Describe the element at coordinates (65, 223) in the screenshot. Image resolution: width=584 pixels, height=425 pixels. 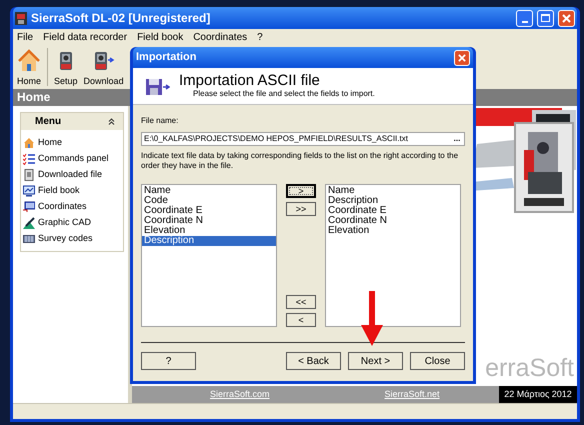
I see `sidebar-item: Graphic CAD` at that location.